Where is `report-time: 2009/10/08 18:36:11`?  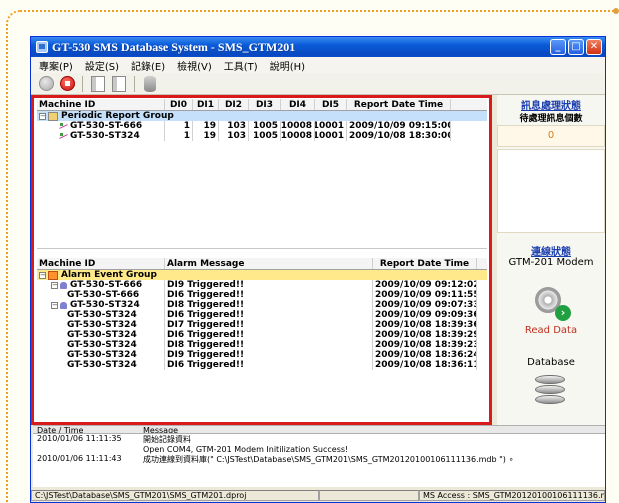 report-time: 2009/10/08 18:36:11 is located at coordinates (426, 365).